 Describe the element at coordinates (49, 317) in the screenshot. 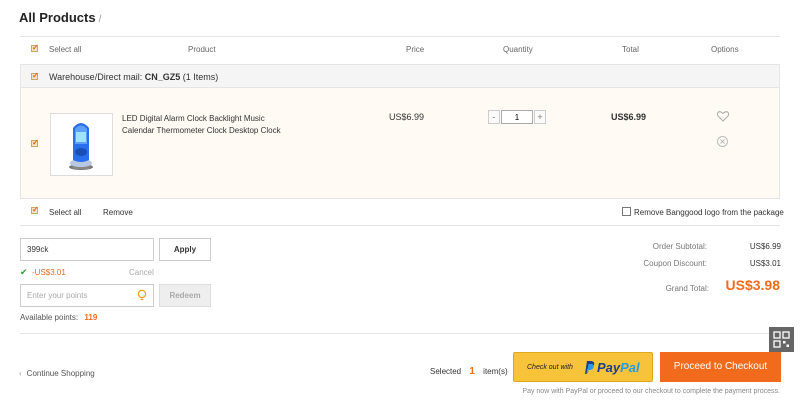

I see `available-points-label: Available points:` at that location.